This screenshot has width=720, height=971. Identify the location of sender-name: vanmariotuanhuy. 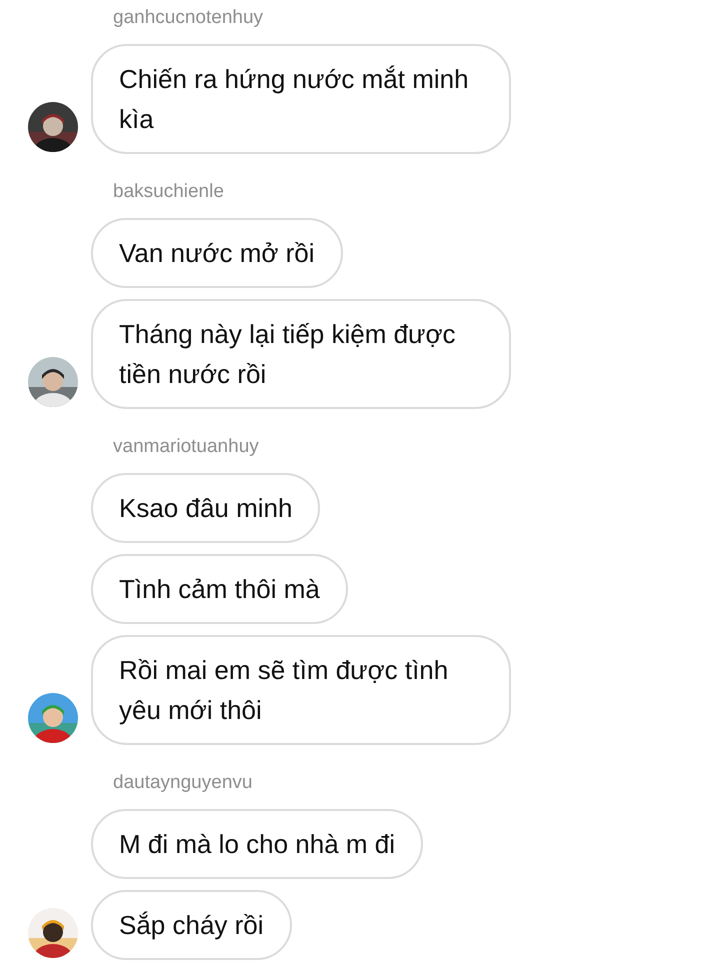
(186, 447).